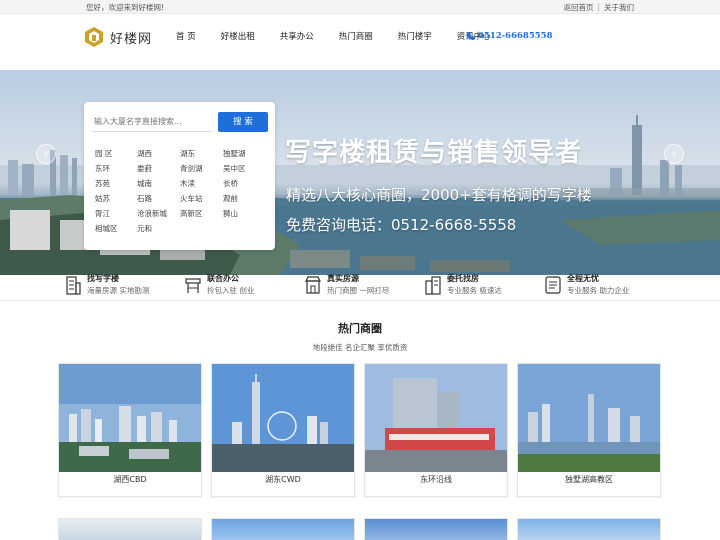 This screenshot has width=720, height=540. Describe the element at coordinates (158, 214) in the screenshot. I see `district-link: 沧浪新城` at that location.